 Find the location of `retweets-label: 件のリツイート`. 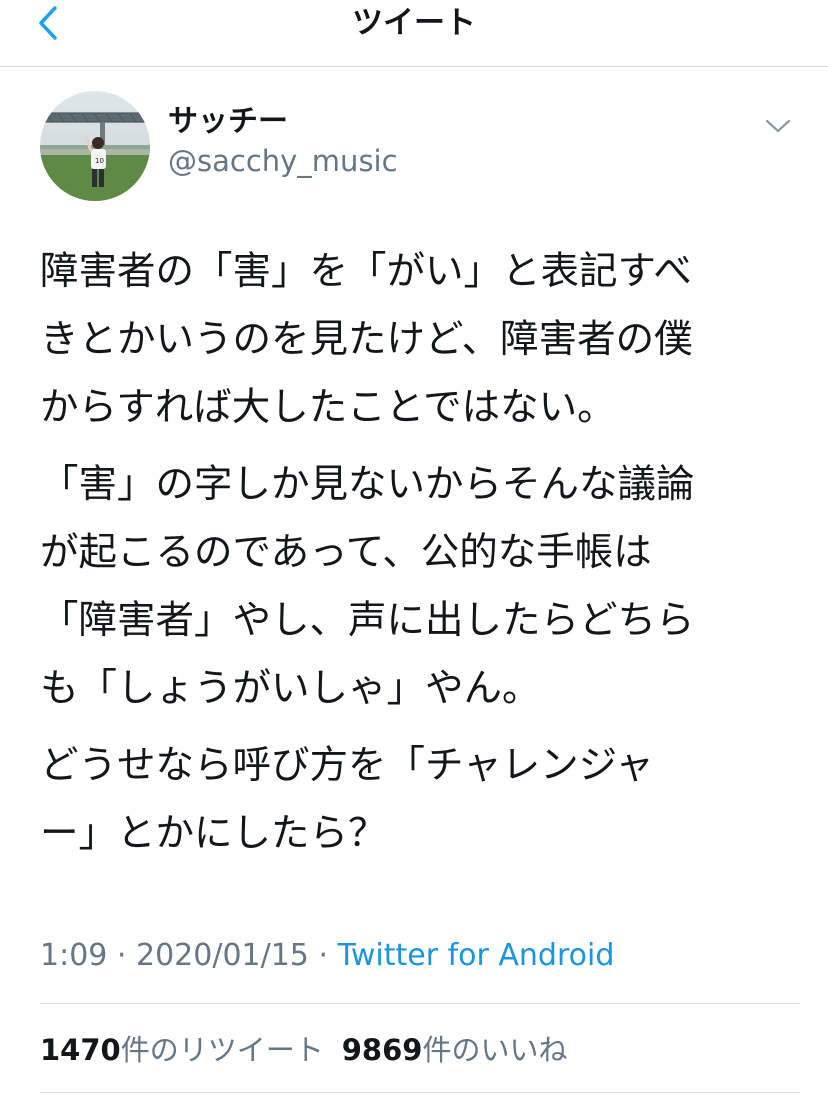

retweets-label: 件のリツイート is located at coordinates (222, 1050).